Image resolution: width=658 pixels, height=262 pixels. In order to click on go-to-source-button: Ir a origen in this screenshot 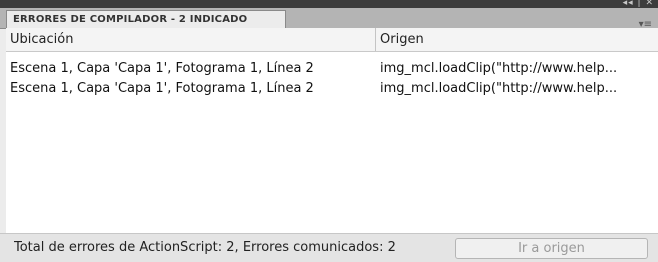, I will do `click(551, 248)`.